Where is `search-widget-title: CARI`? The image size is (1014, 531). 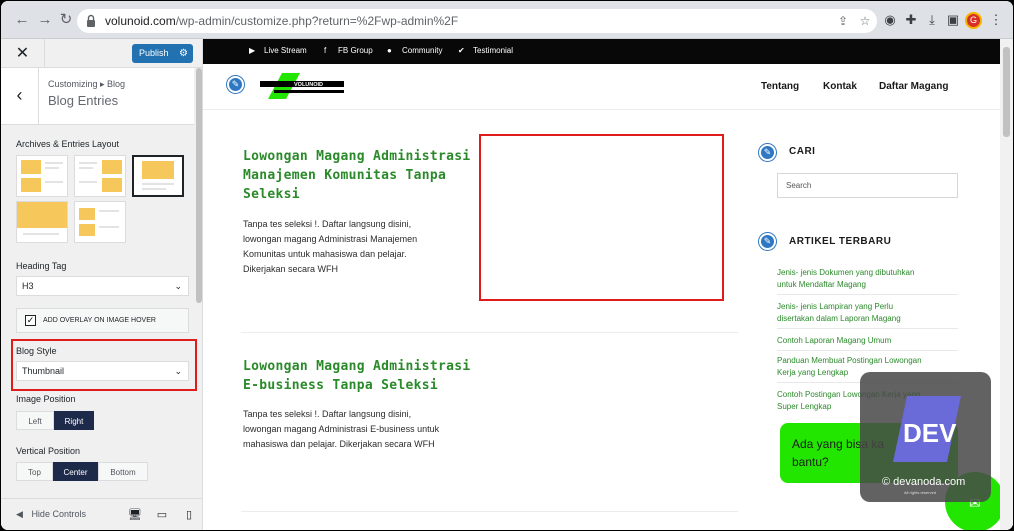 search-widget-title: CARI is located at coordinates (802, 151).